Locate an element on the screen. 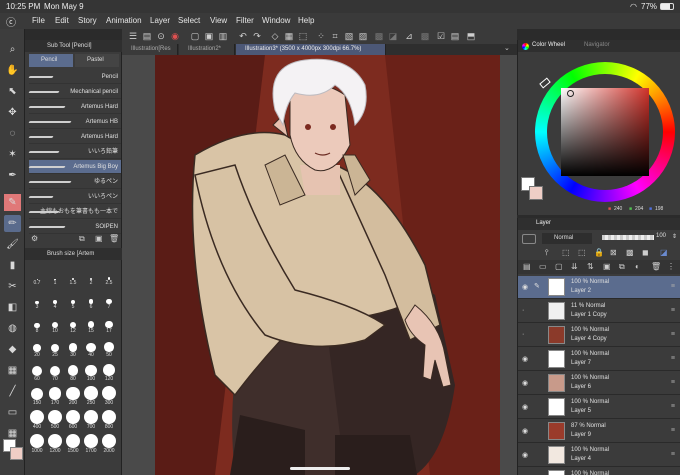 The width and height of the screenshot is (680, 475). brush-size-option: 25 is located at coordinates (55, 348).